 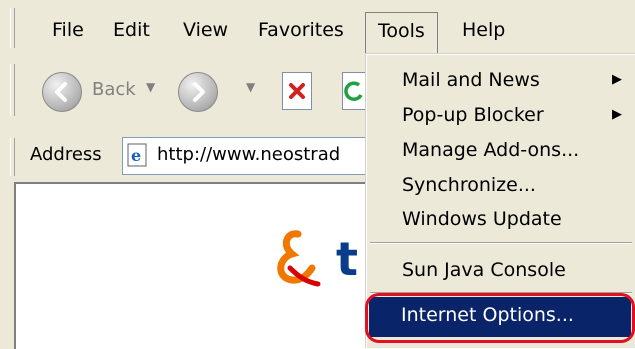 What do you see at coordinates (66, 154) in the screenshot?
I see `address-label: Address` at bounding box center [66, 154].